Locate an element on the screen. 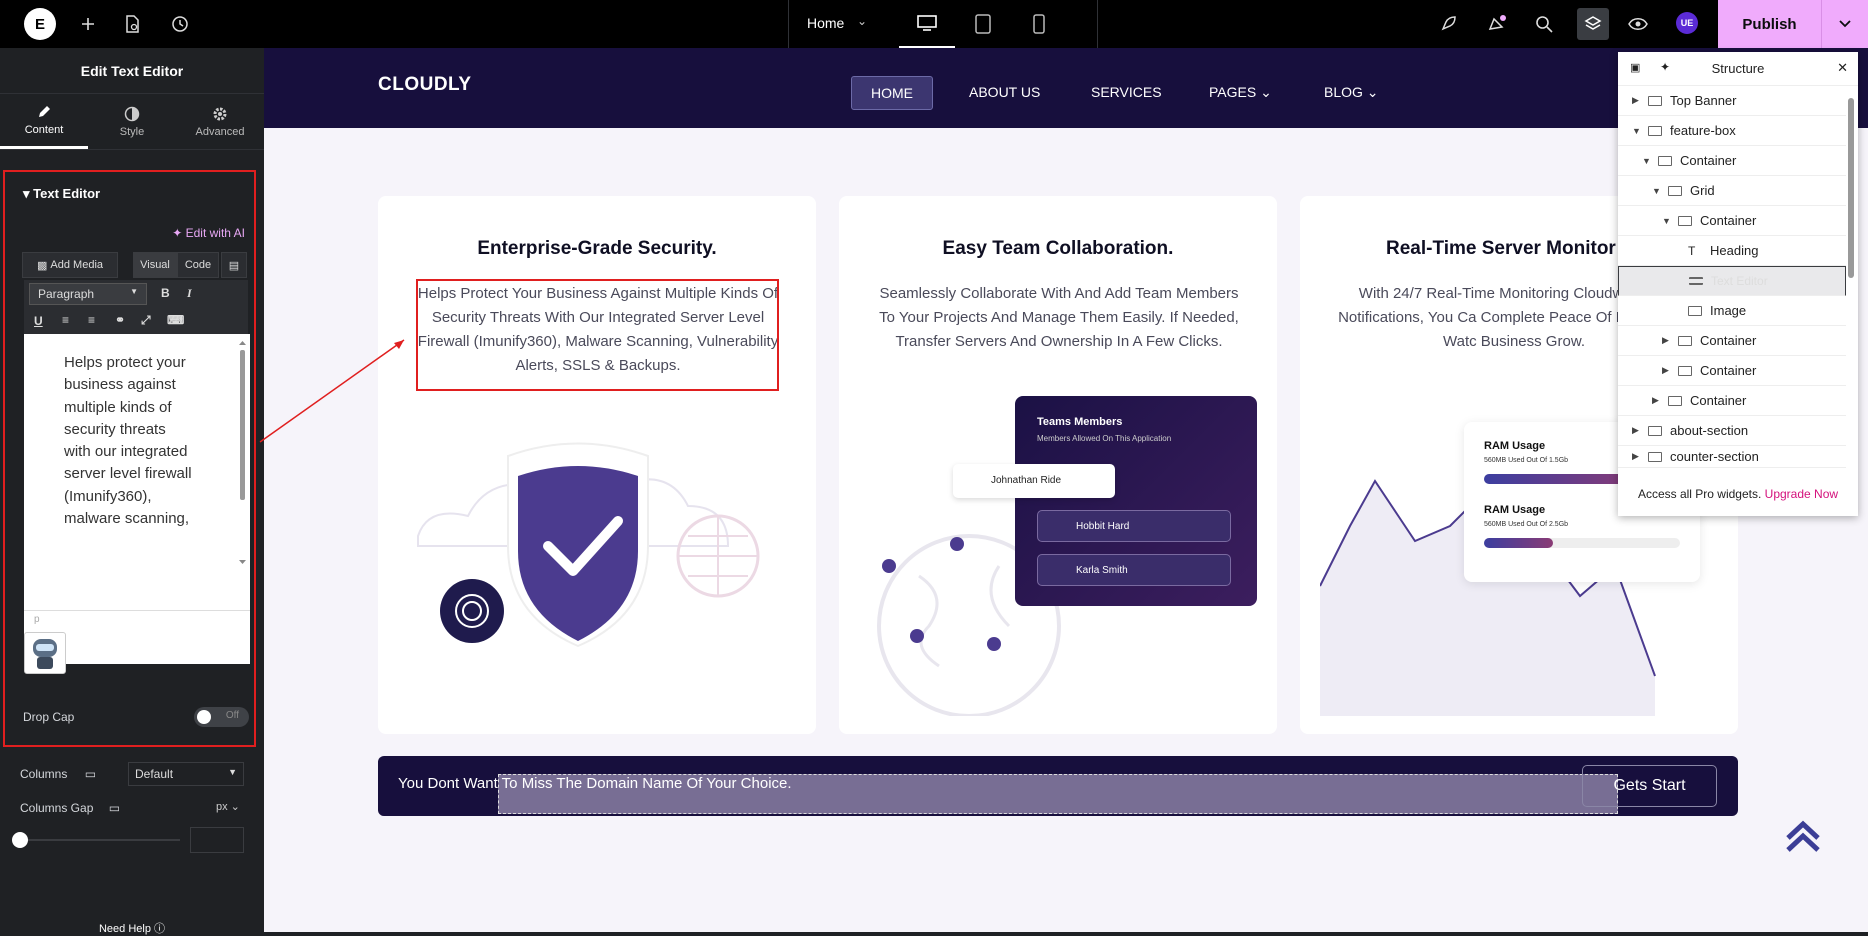 This screenshot has height=936, width=1868. get-started-button: Gets Start is located at coordinates (1649, 786).